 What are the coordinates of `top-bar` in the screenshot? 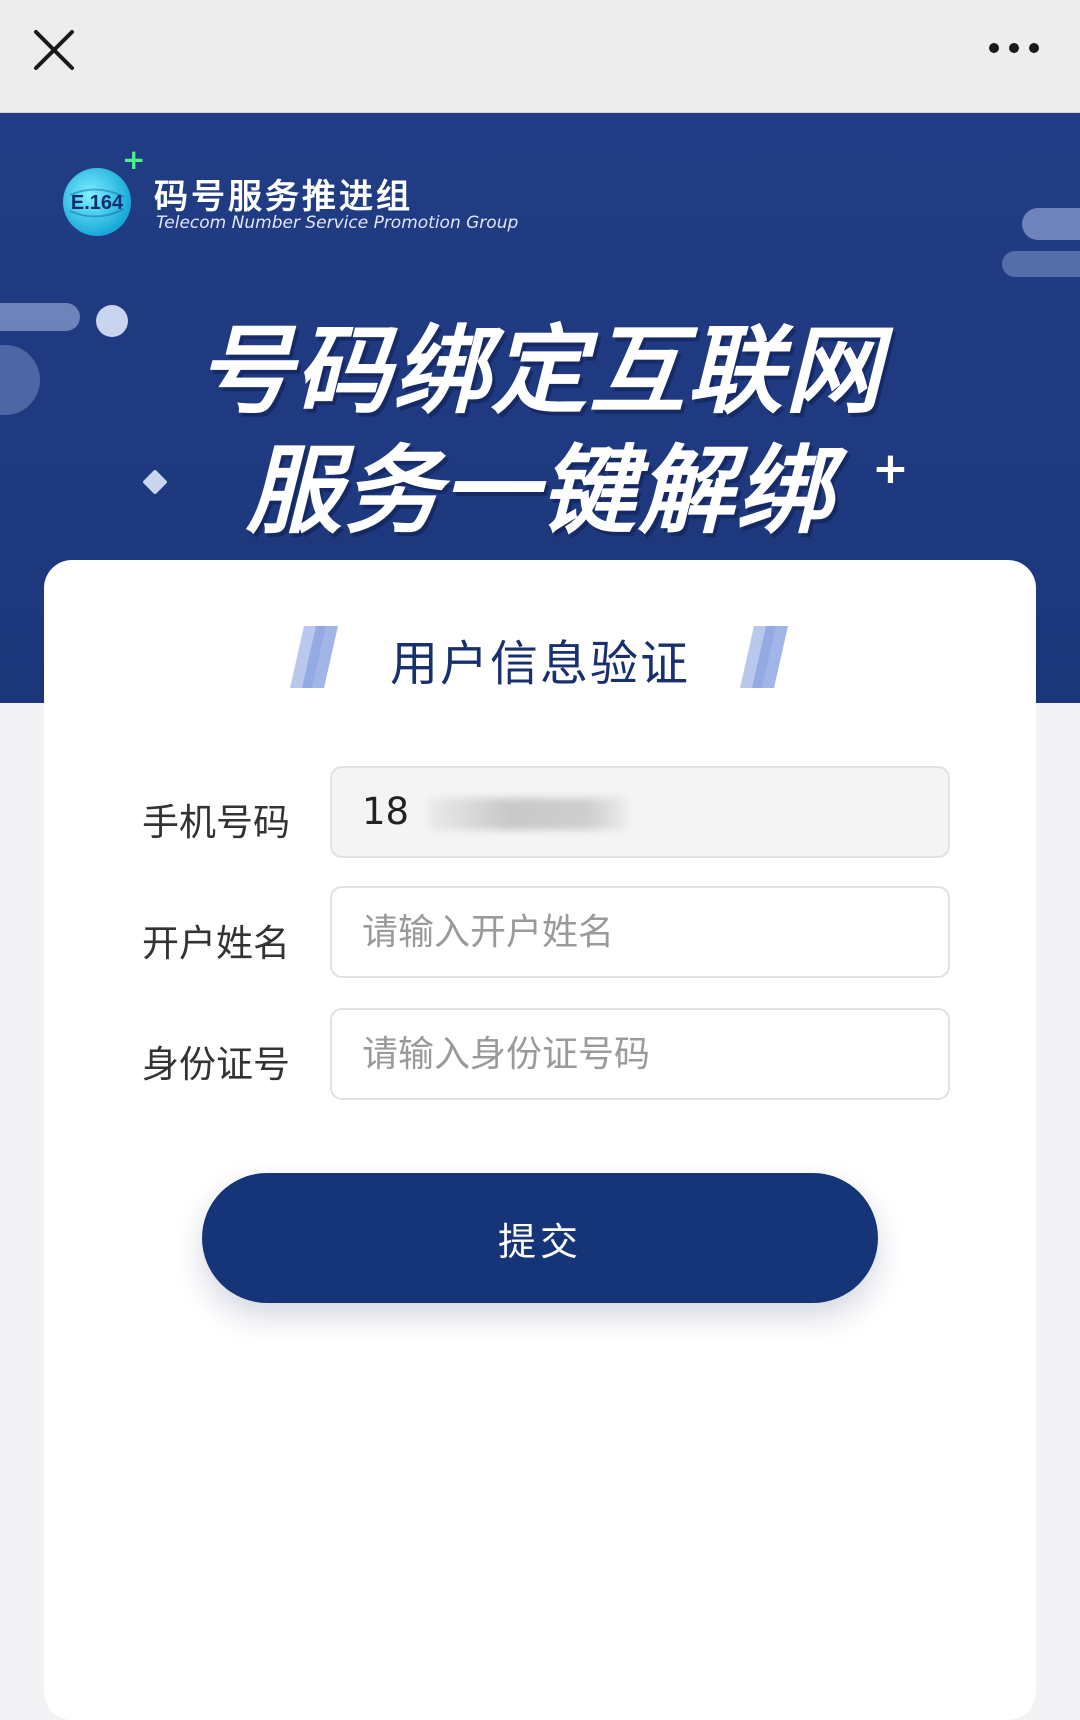 It's located at (540, 56).